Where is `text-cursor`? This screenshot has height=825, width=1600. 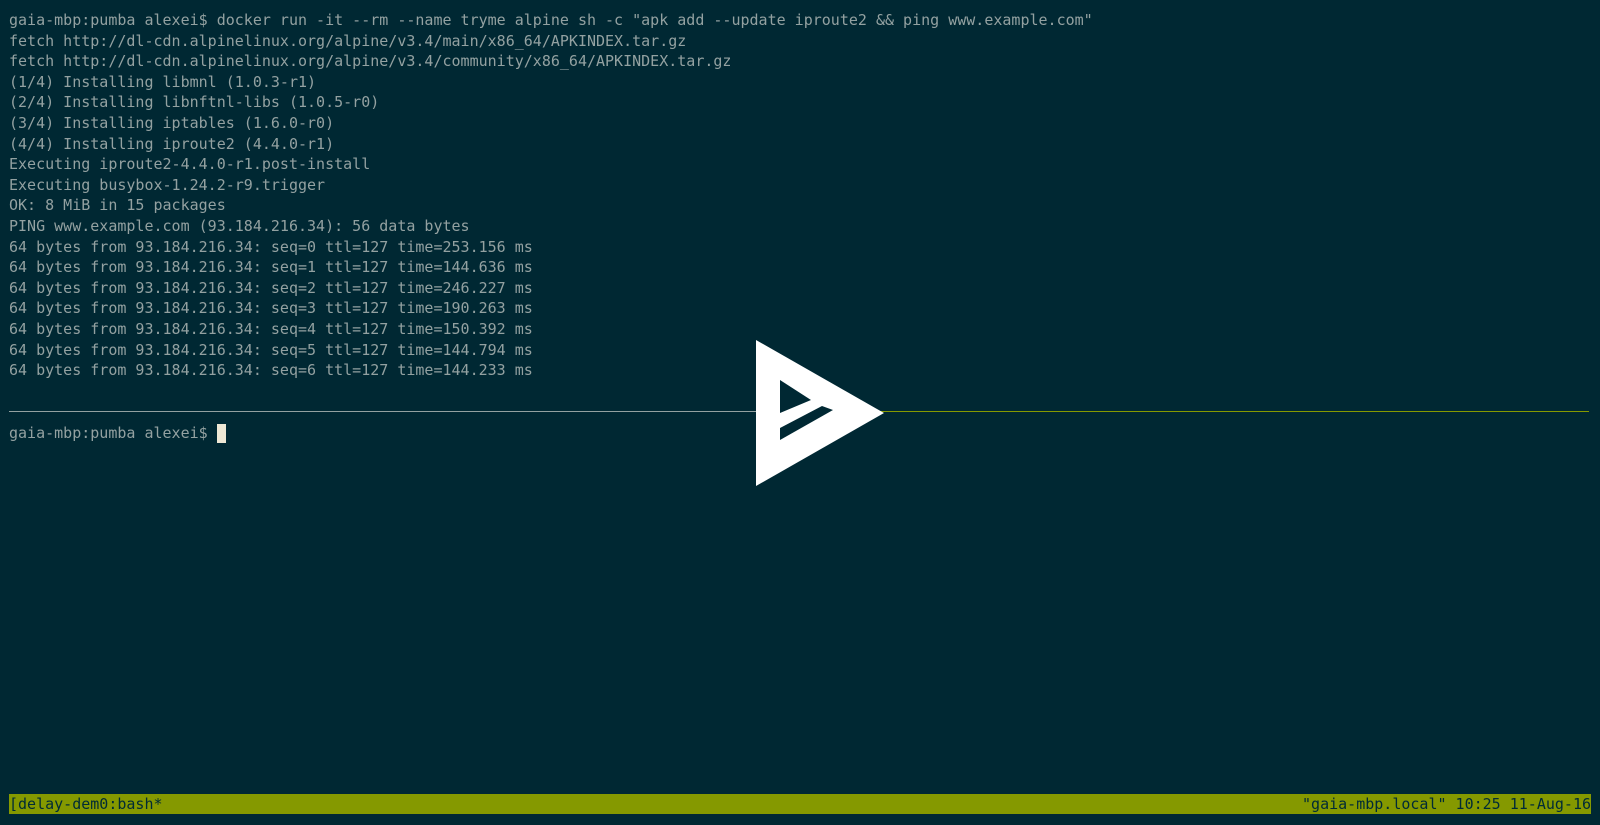 text-cursor is located at coordinates (221, 433).